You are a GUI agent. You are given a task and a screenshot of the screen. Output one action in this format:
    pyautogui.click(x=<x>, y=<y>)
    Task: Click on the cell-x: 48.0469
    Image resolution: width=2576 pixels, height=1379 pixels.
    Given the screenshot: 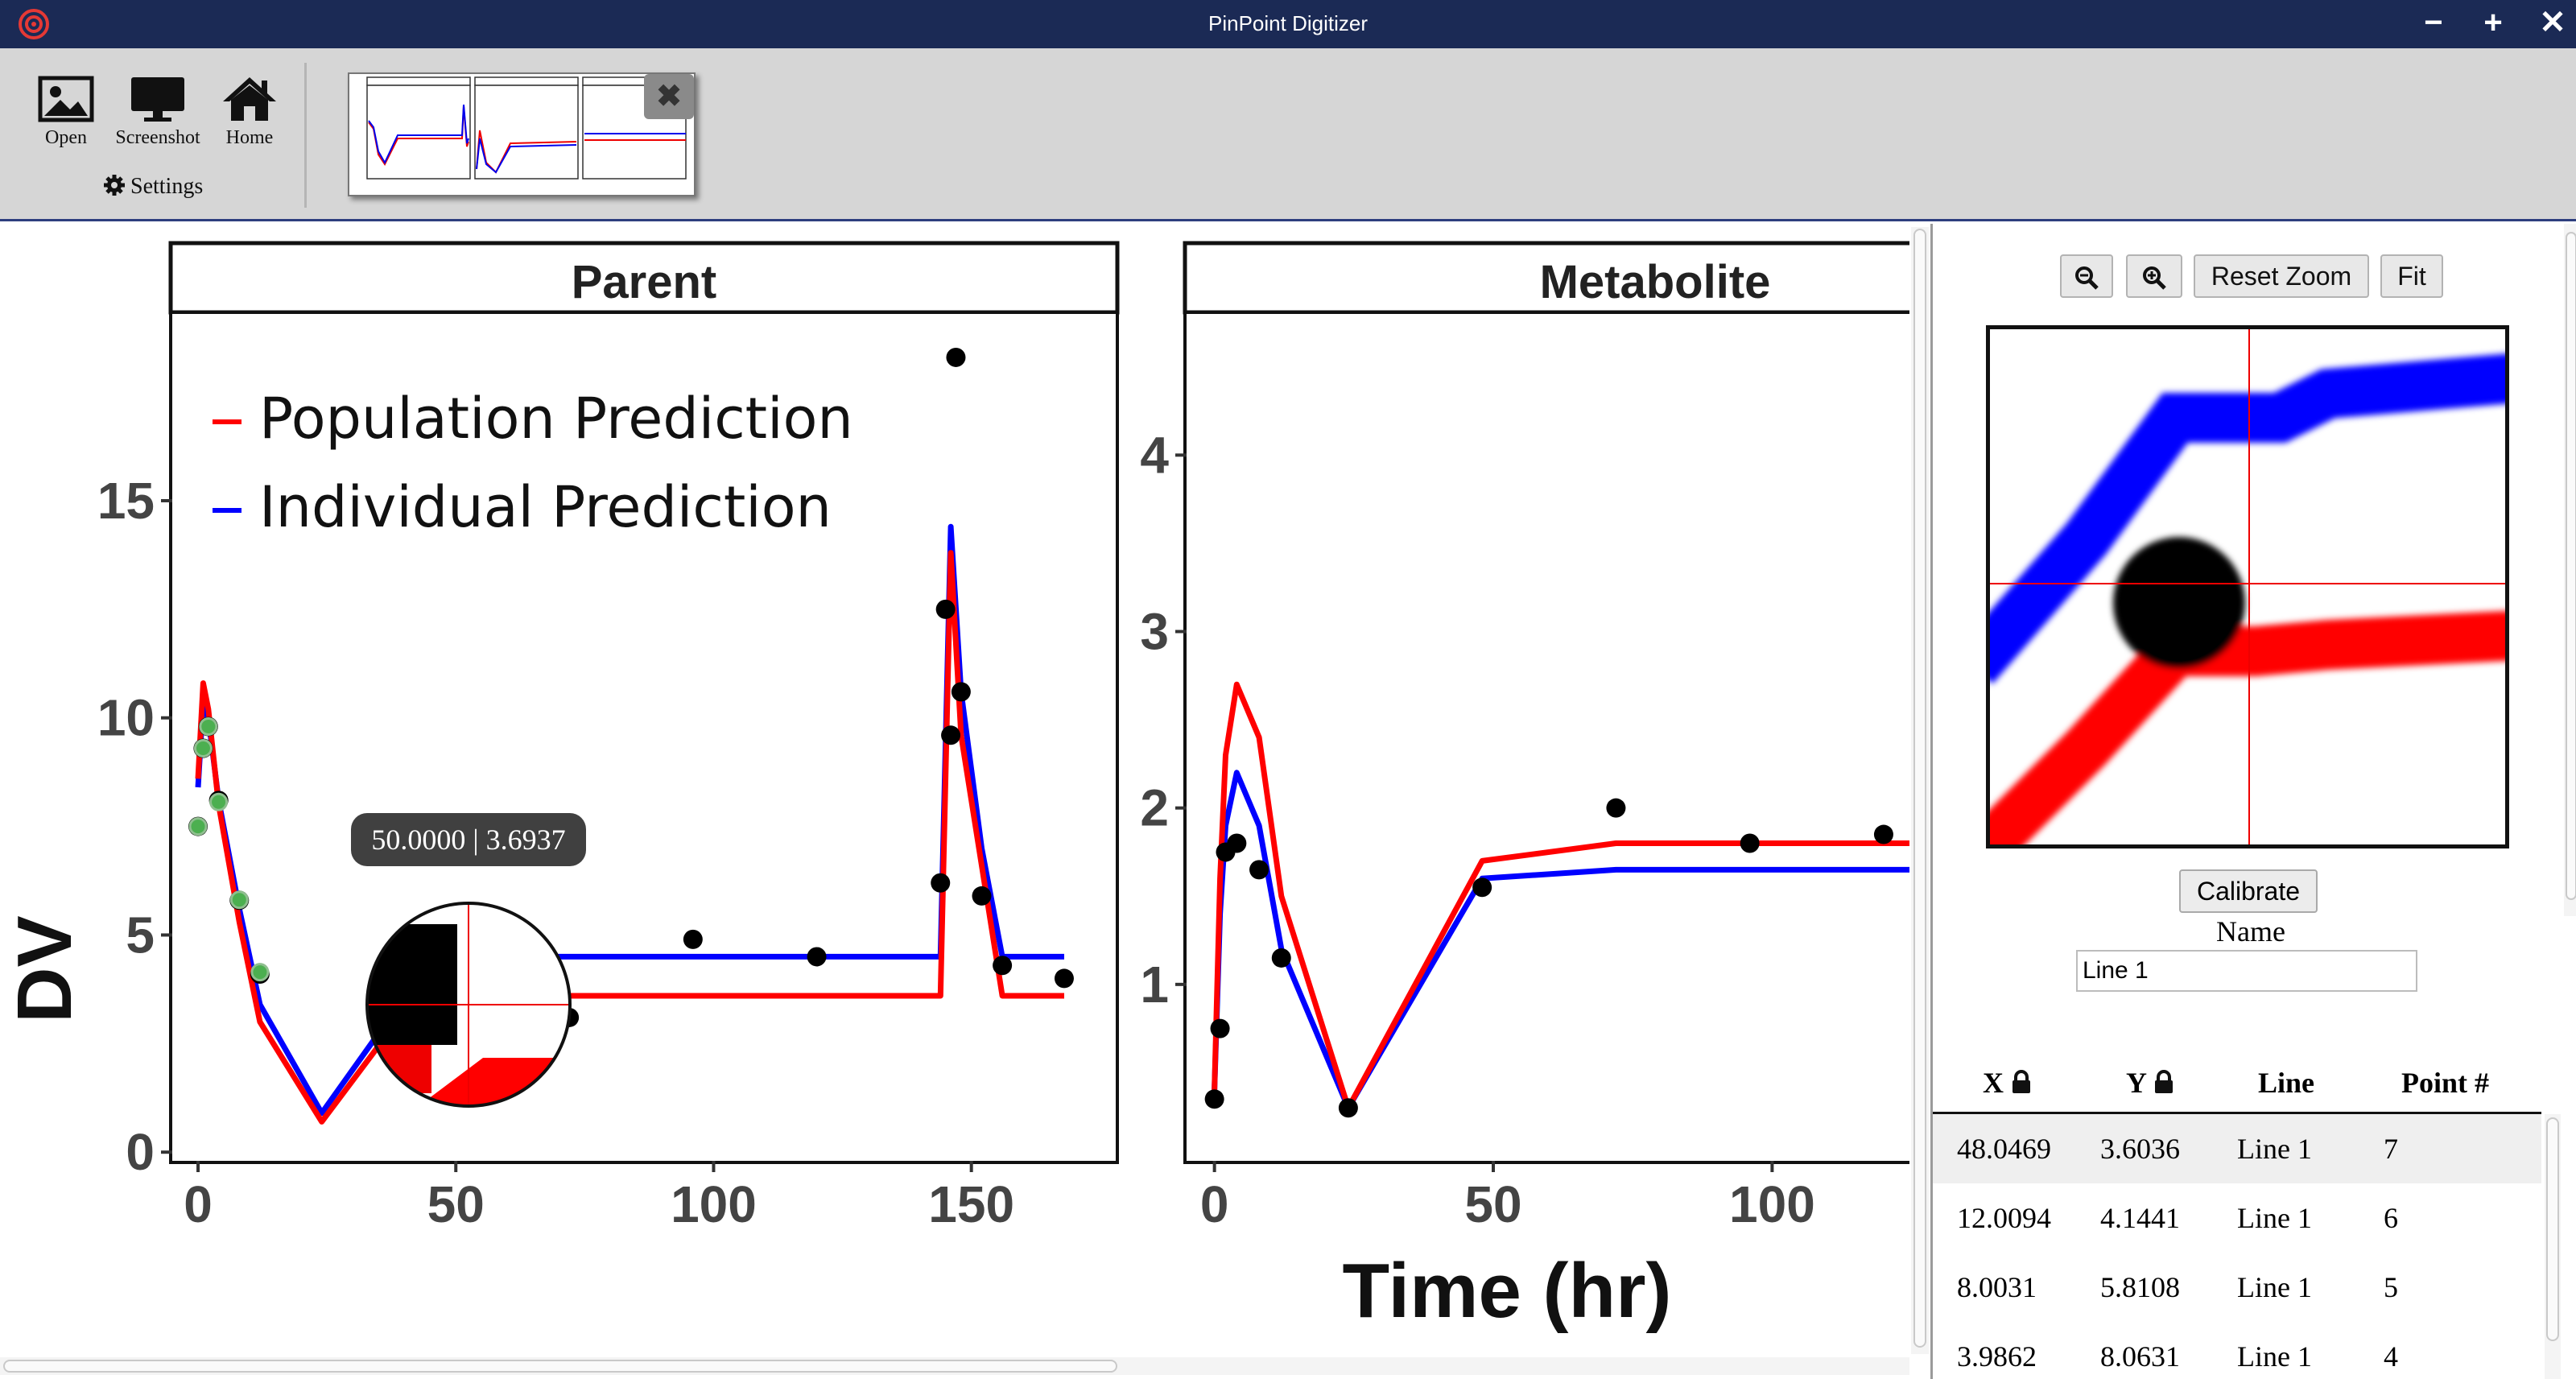 What is the action you would take?
    pyautogui.click(x=2004, y=1149)
    